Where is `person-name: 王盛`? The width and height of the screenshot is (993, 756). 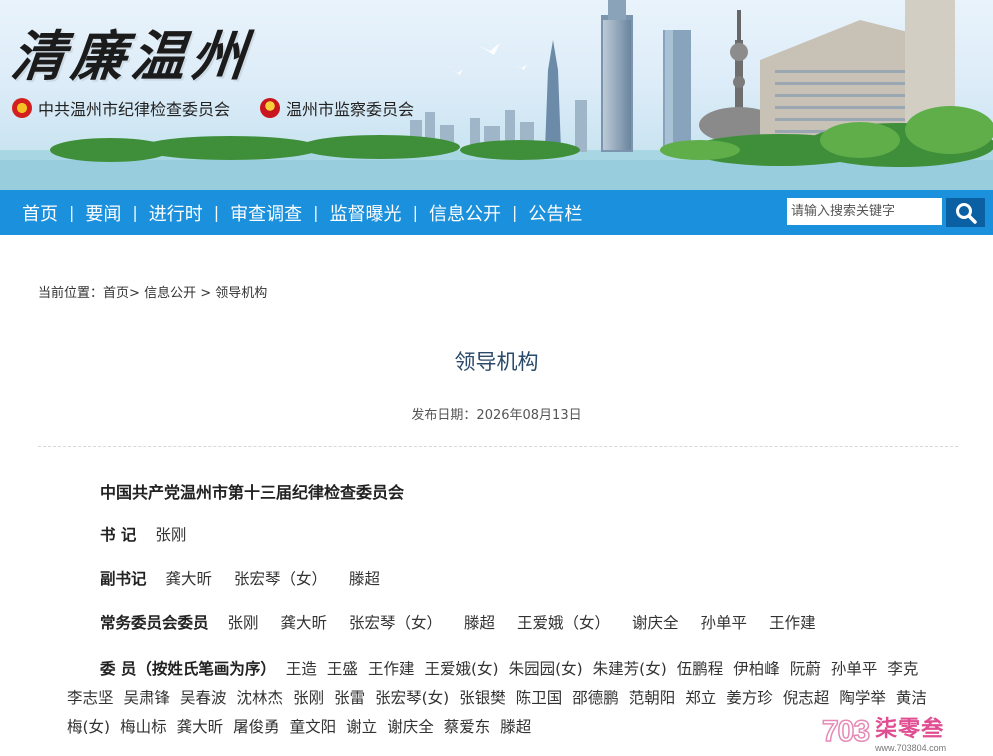
person-name: 王盛 is located at coordinates (342, 669).